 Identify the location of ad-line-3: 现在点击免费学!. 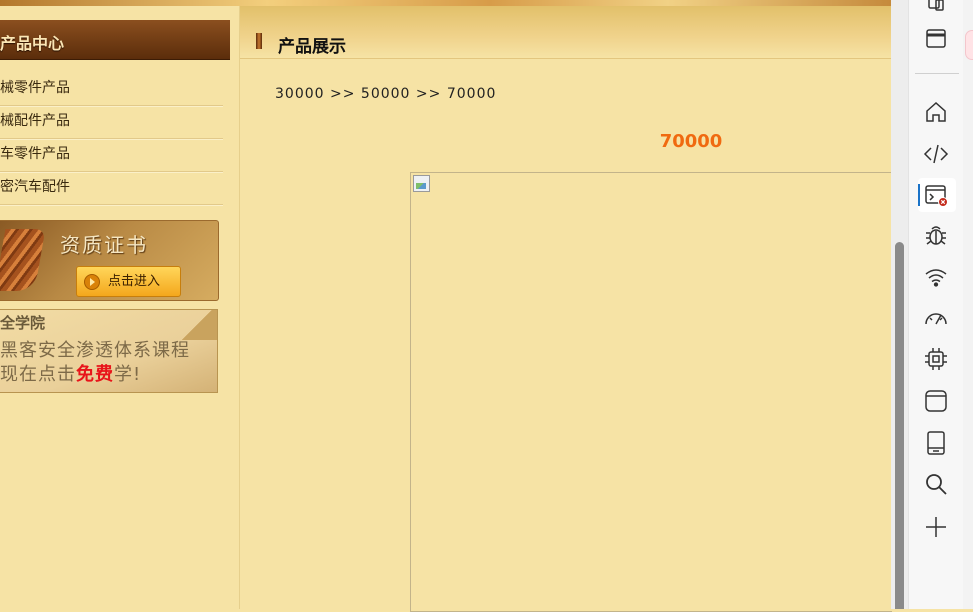
(70, 373).